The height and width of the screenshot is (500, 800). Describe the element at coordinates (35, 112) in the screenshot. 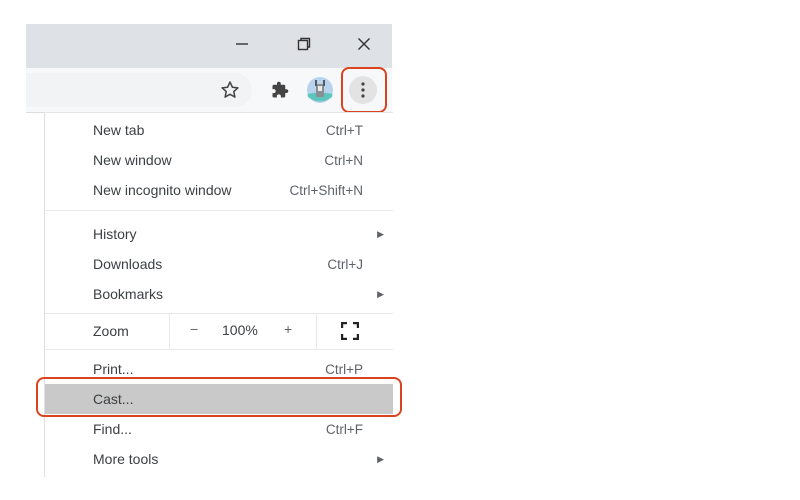

I see `toolbar-divider` at that location.